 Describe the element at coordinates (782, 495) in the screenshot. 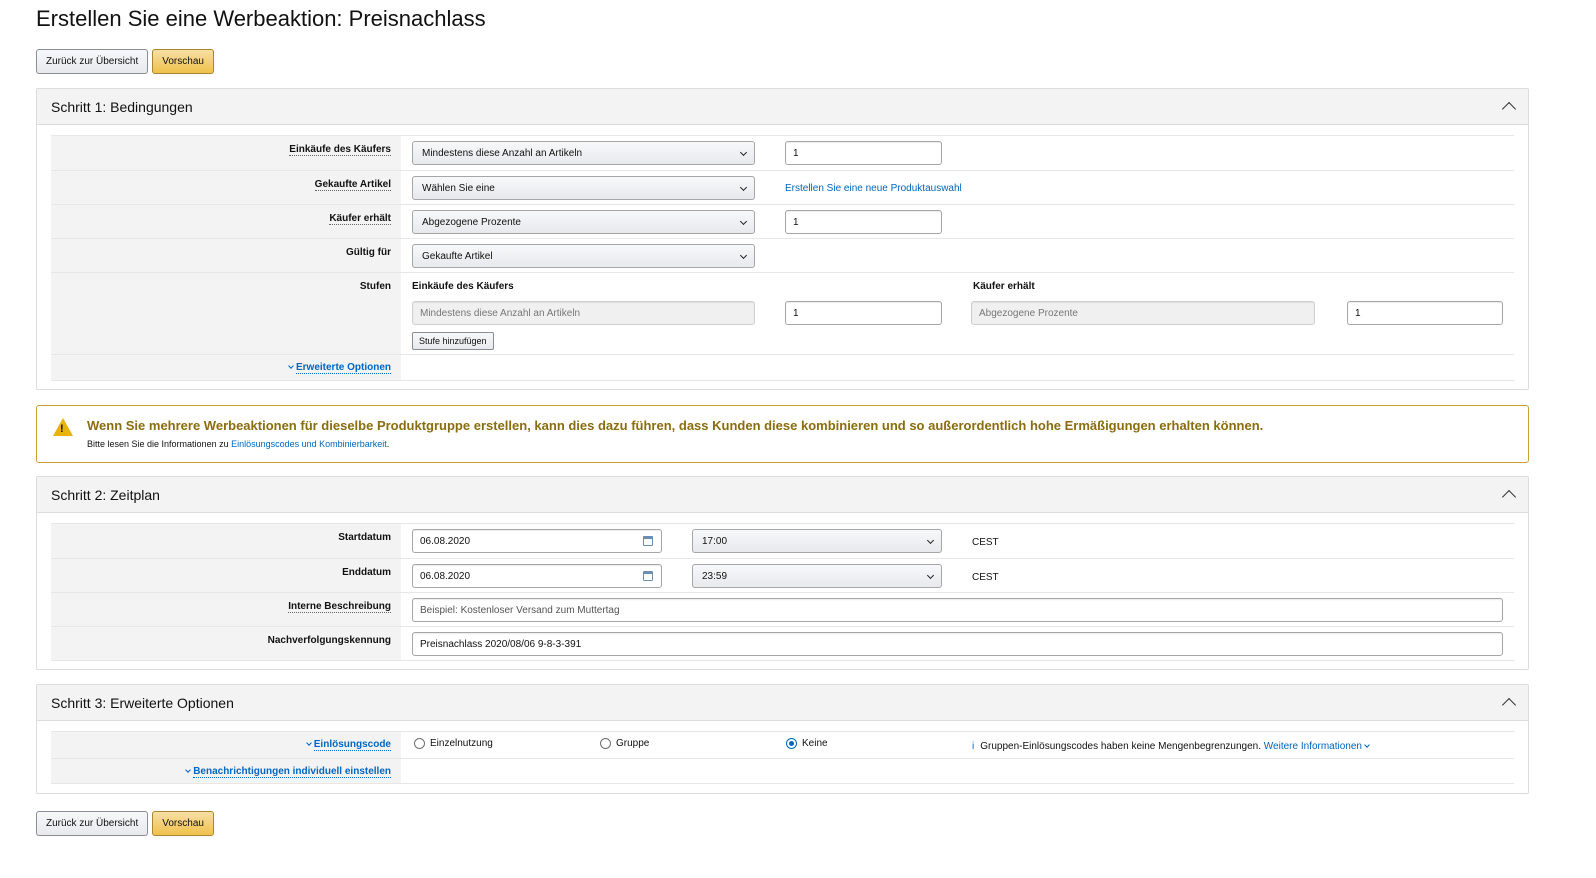

I see `step2-header: Schritt 2: Zeitplan` at that location.